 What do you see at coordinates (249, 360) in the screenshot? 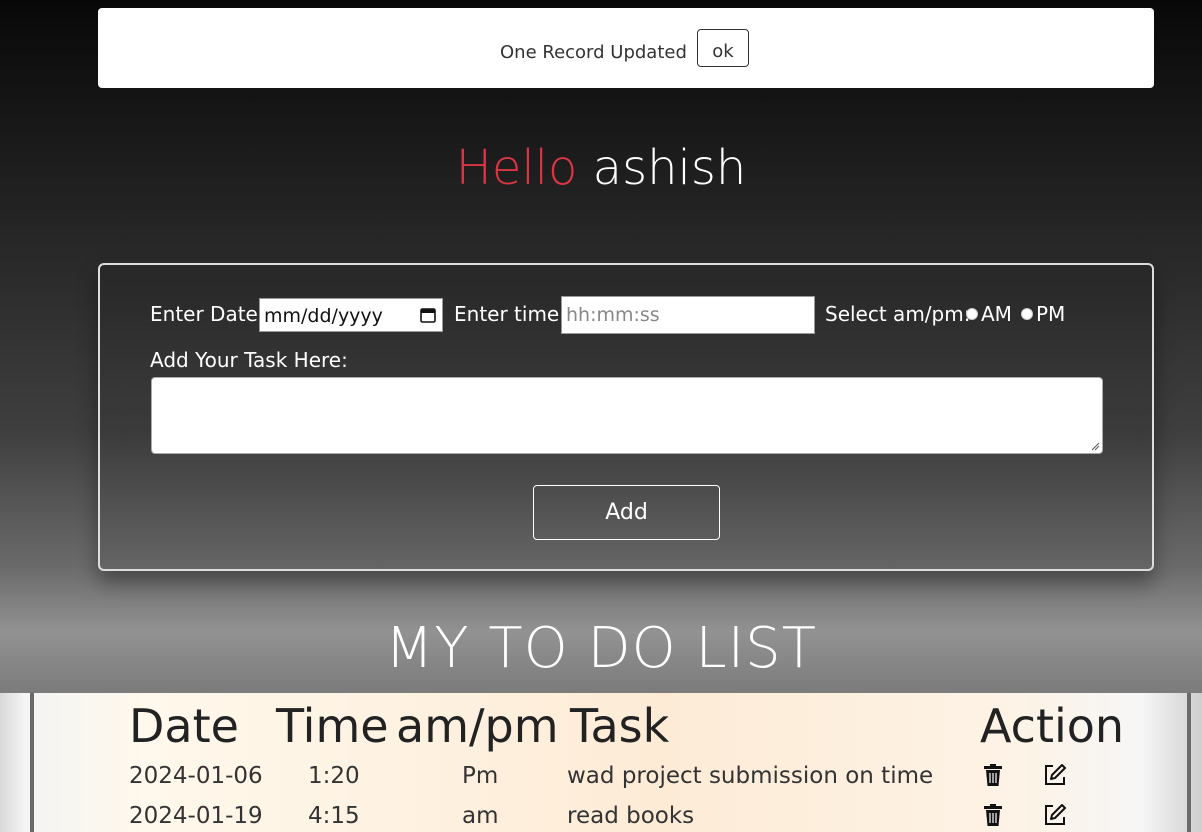
I see `task-label: Add Your Task Here:` at bounding box center [249, 360].